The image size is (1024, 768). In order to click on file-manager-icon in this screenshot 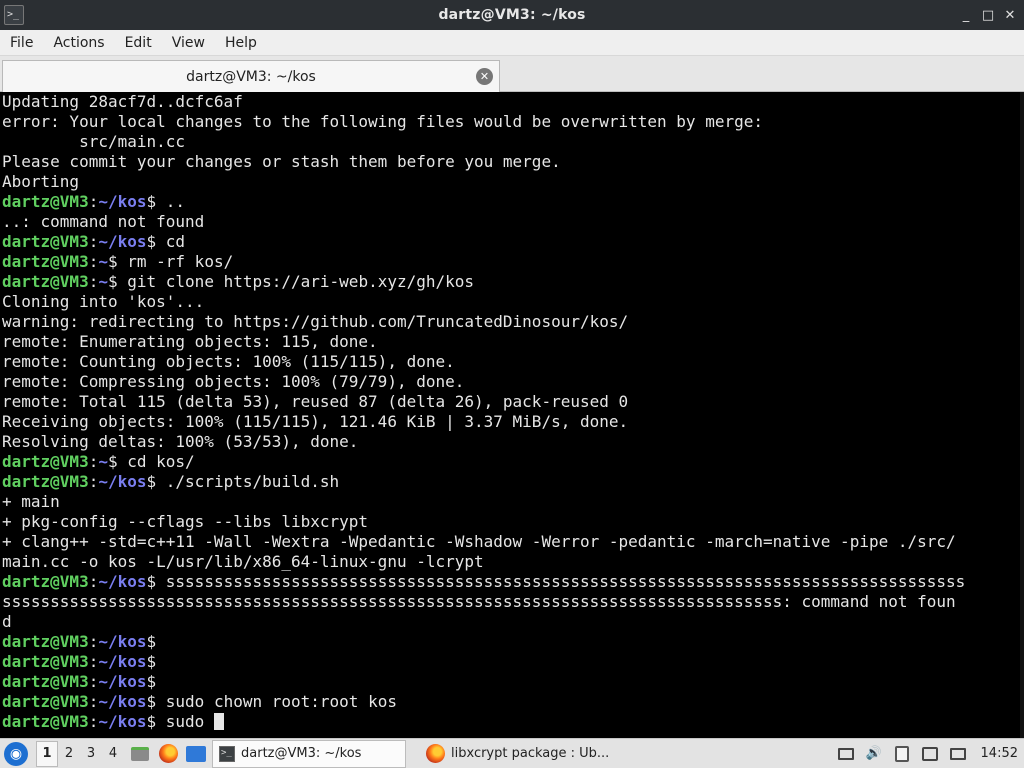, I will do `click(140, 754)`.